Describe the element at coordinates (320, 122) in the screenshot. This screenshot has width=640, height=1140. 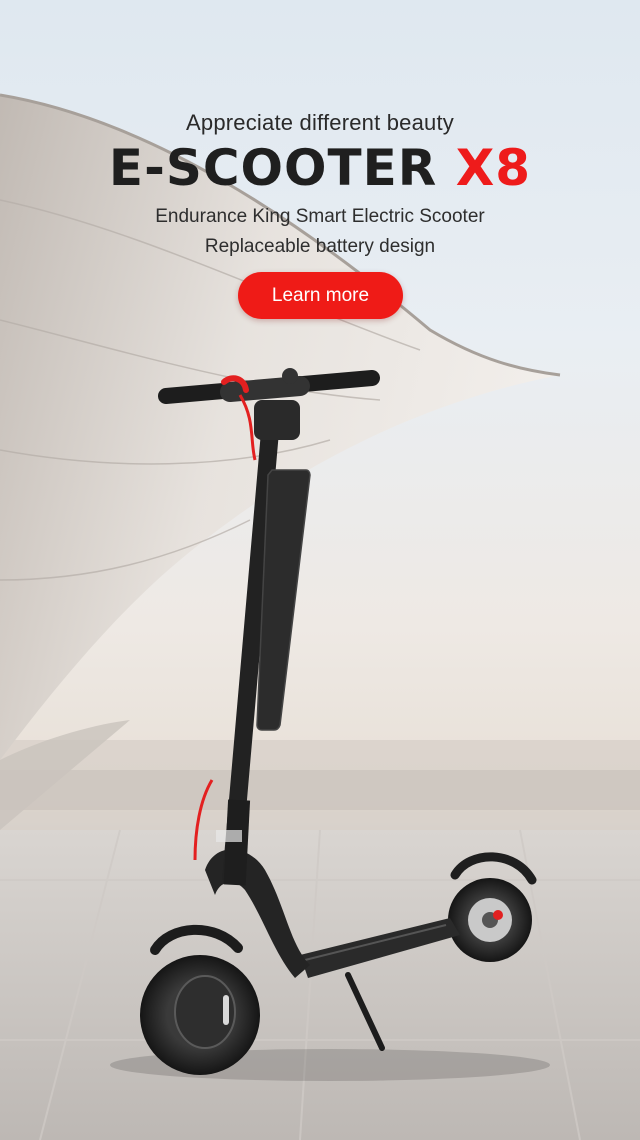
I see `hero-tagline: Appreciate different beauty` at that location.